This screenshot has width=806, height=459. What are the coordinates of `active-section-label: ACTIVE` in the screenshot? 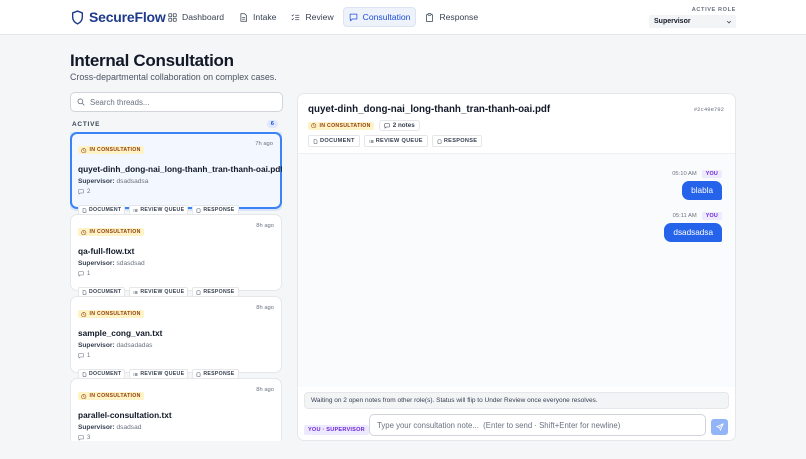 It's located at (86, 124).